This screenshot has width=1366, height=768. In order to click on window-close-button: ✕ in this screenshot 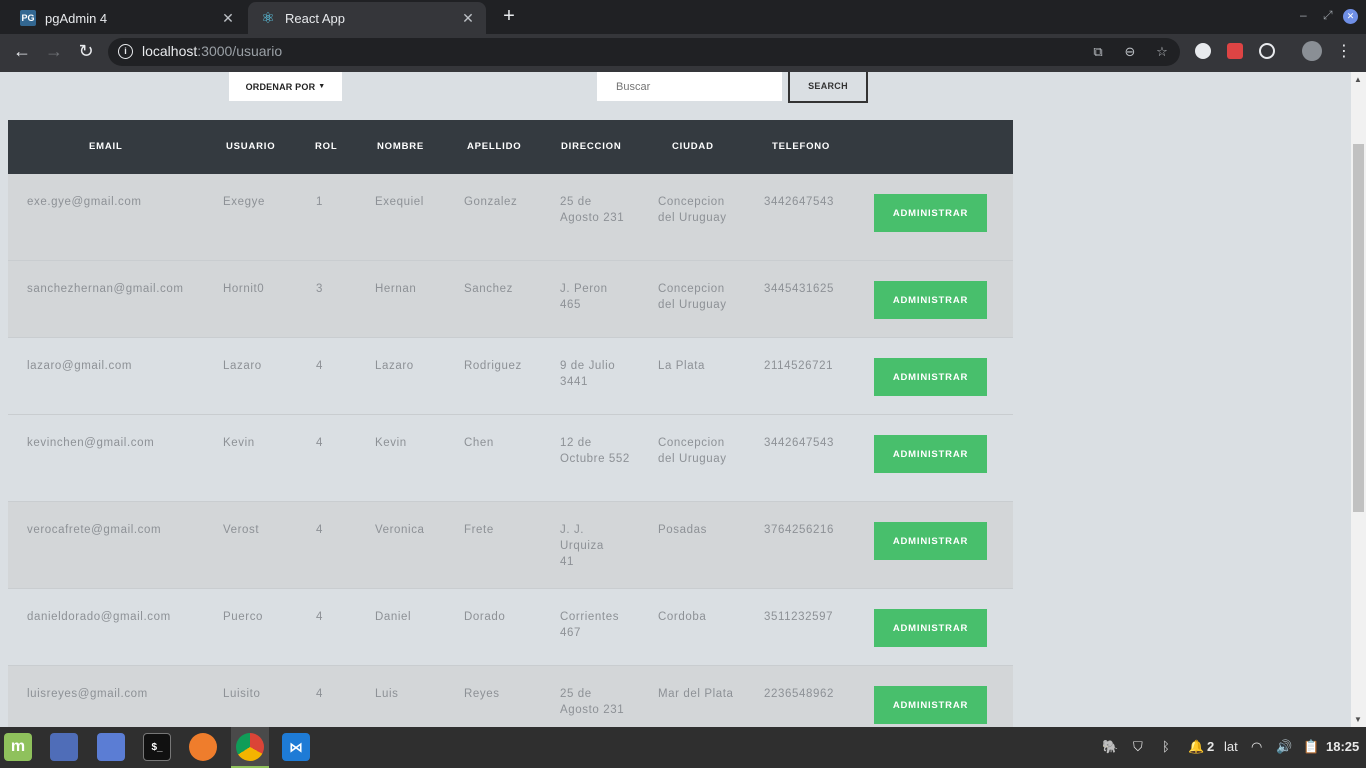, I will do `click(1350, 16)`.